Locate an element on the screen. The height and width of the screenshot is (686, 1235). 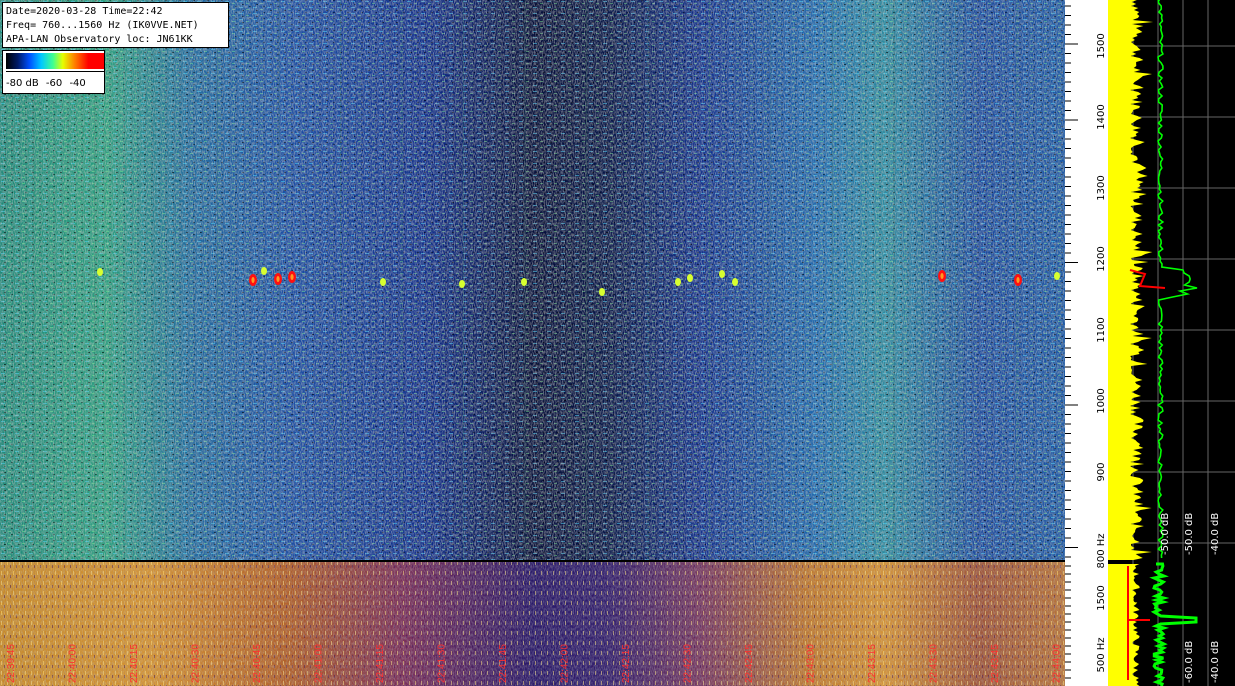
time-label: 22:40:45 is located at coordinates (257, 663).